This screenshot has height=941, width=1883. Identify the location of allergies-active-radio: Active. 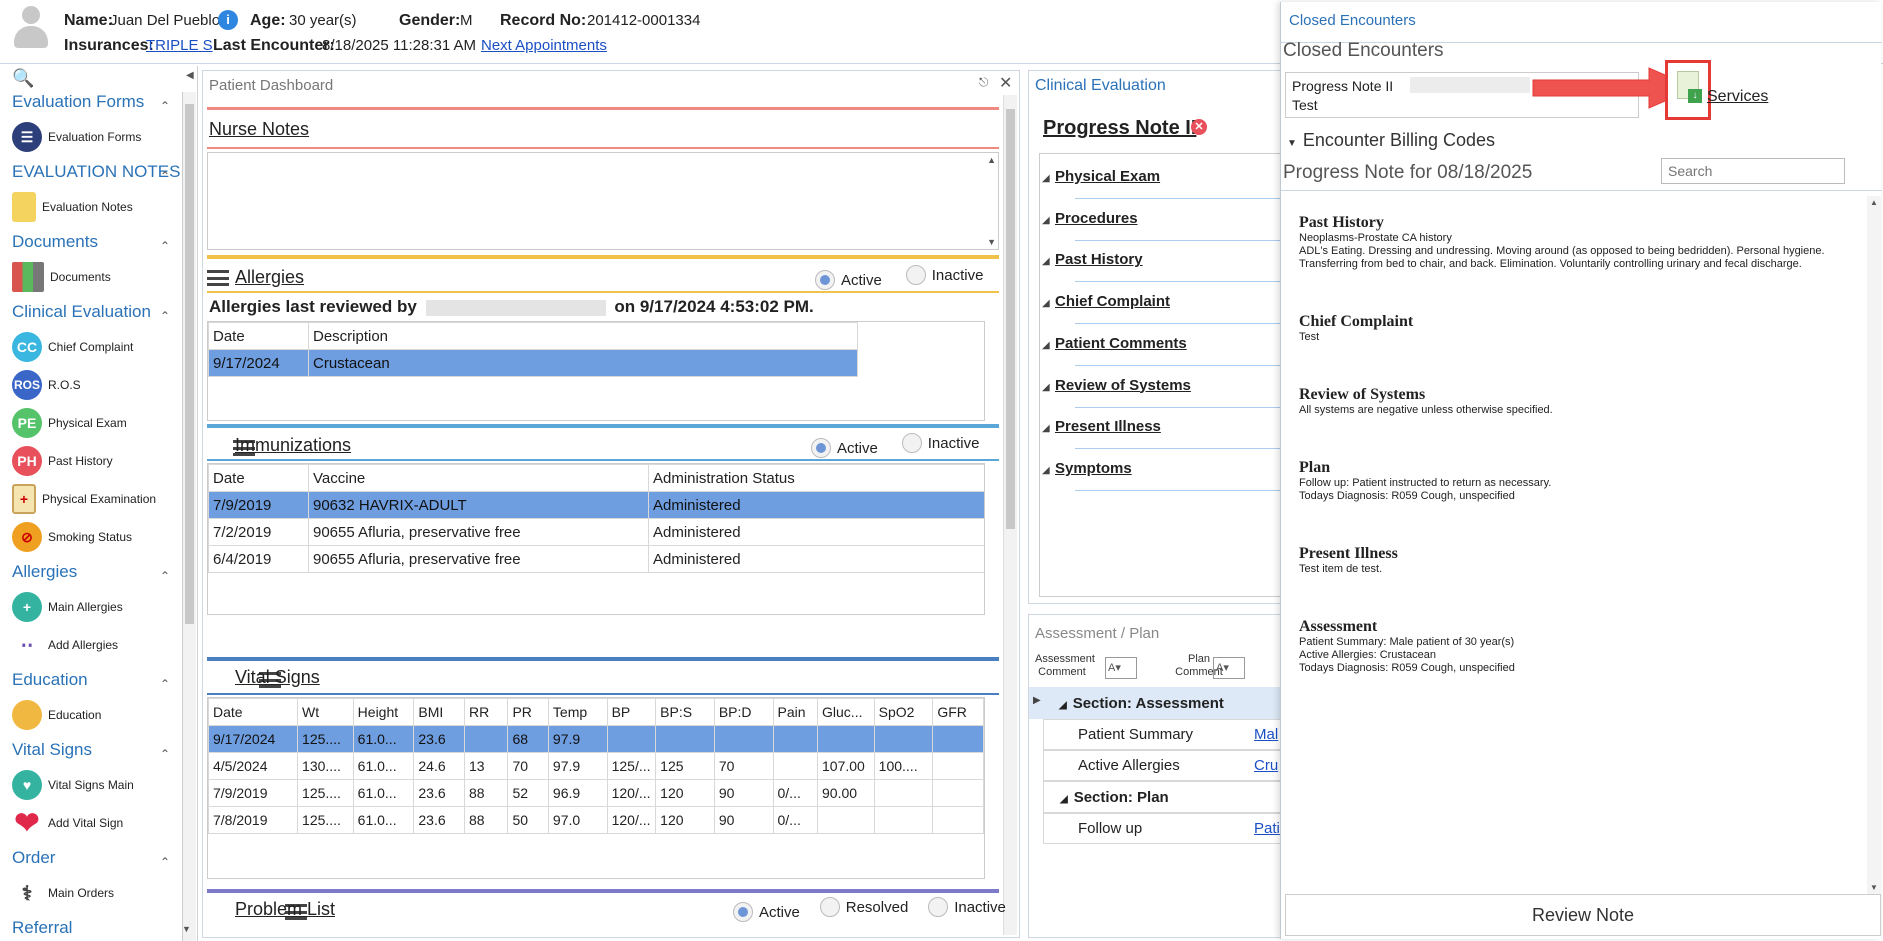
(848, 280).